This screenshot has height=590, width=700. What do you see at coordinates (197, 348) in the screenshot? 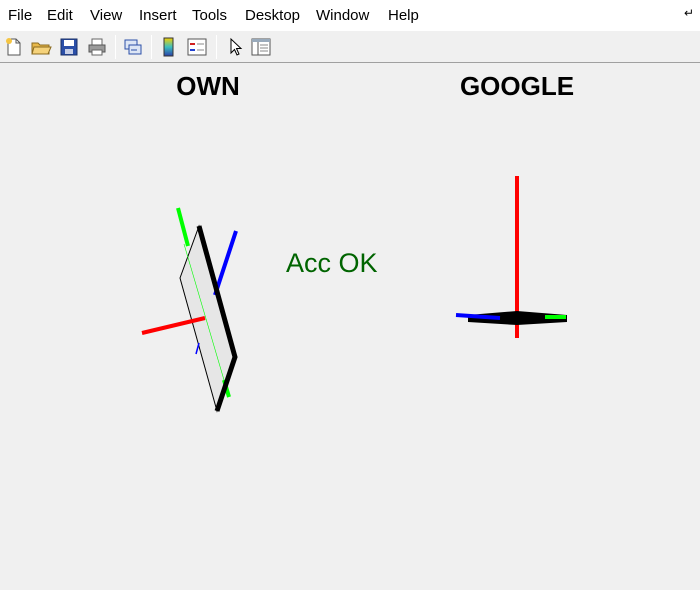
I see `own-z-axis-tail` at bounding box center [197, 348].